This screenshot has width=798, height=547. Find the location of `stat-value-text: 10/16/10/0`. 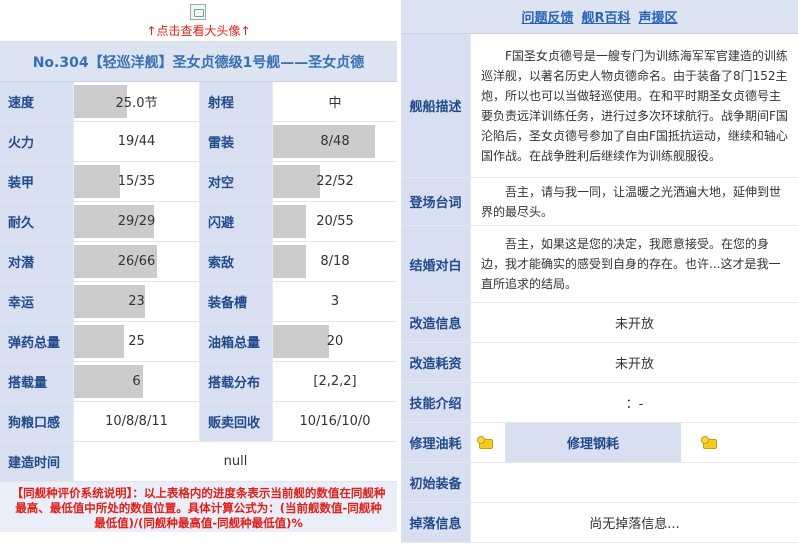

stat-value-text: 10/16/10/0 is located at coordinates (335, 421).